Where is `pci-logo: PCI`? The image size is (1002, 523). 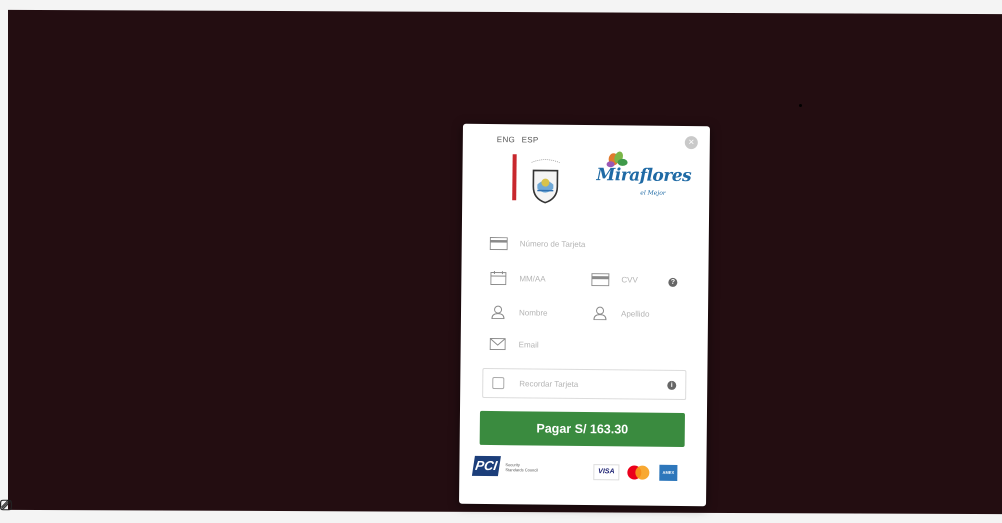 pci-logo: PCI is located at coordinates (486, 466).